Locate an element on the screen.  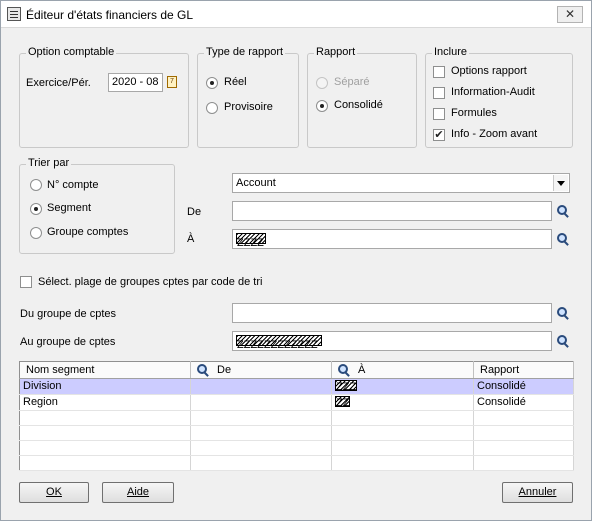
cell-segment-name: Division is located at coordinates (105, 386).